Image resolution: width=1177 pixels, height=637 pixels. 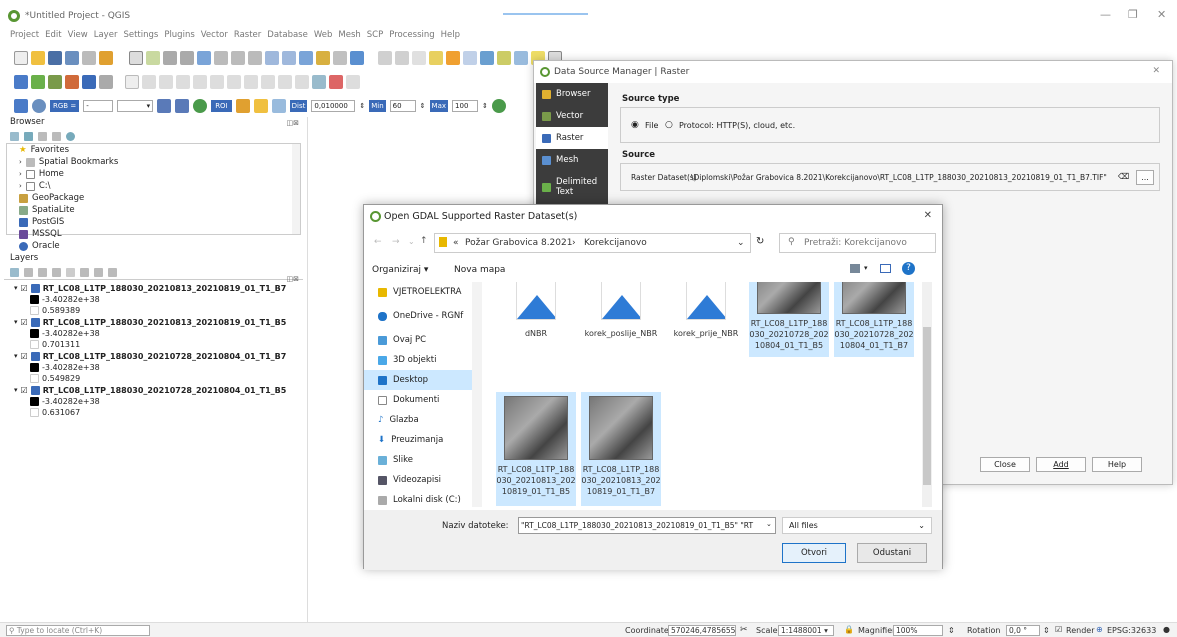 What do you see at coordinates (182, 106) in the screenshot?
I see `local-std-stretch-icon` at bounding box center [182, 106].